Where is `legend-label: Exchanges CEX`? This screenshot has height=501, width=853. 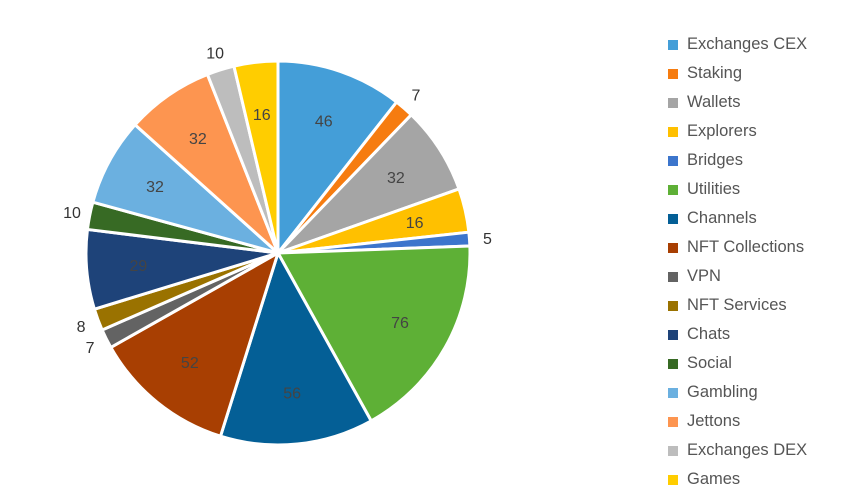 legend-label: Exchanges CEX is located at coordinates (747, 44).